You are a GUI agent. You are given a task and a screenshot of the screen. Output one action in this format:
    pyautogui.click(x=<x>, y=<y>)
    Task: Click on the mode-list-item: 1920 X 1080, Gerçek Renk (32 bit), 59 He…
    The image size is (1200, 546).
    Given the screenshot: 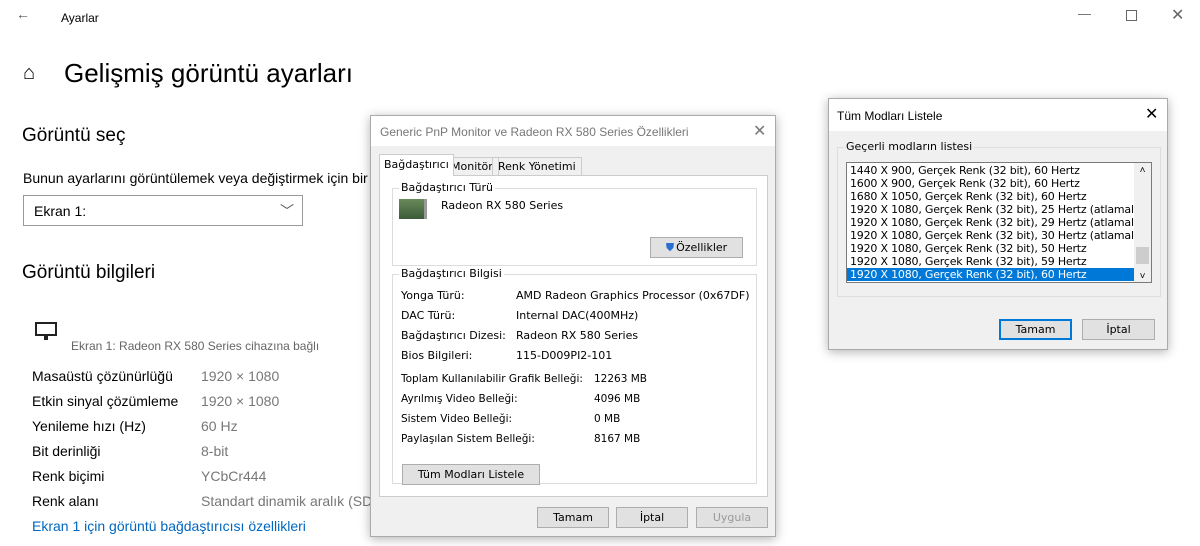 What is the action you would take?
    pyautogui.click(x=991, y=261)
    